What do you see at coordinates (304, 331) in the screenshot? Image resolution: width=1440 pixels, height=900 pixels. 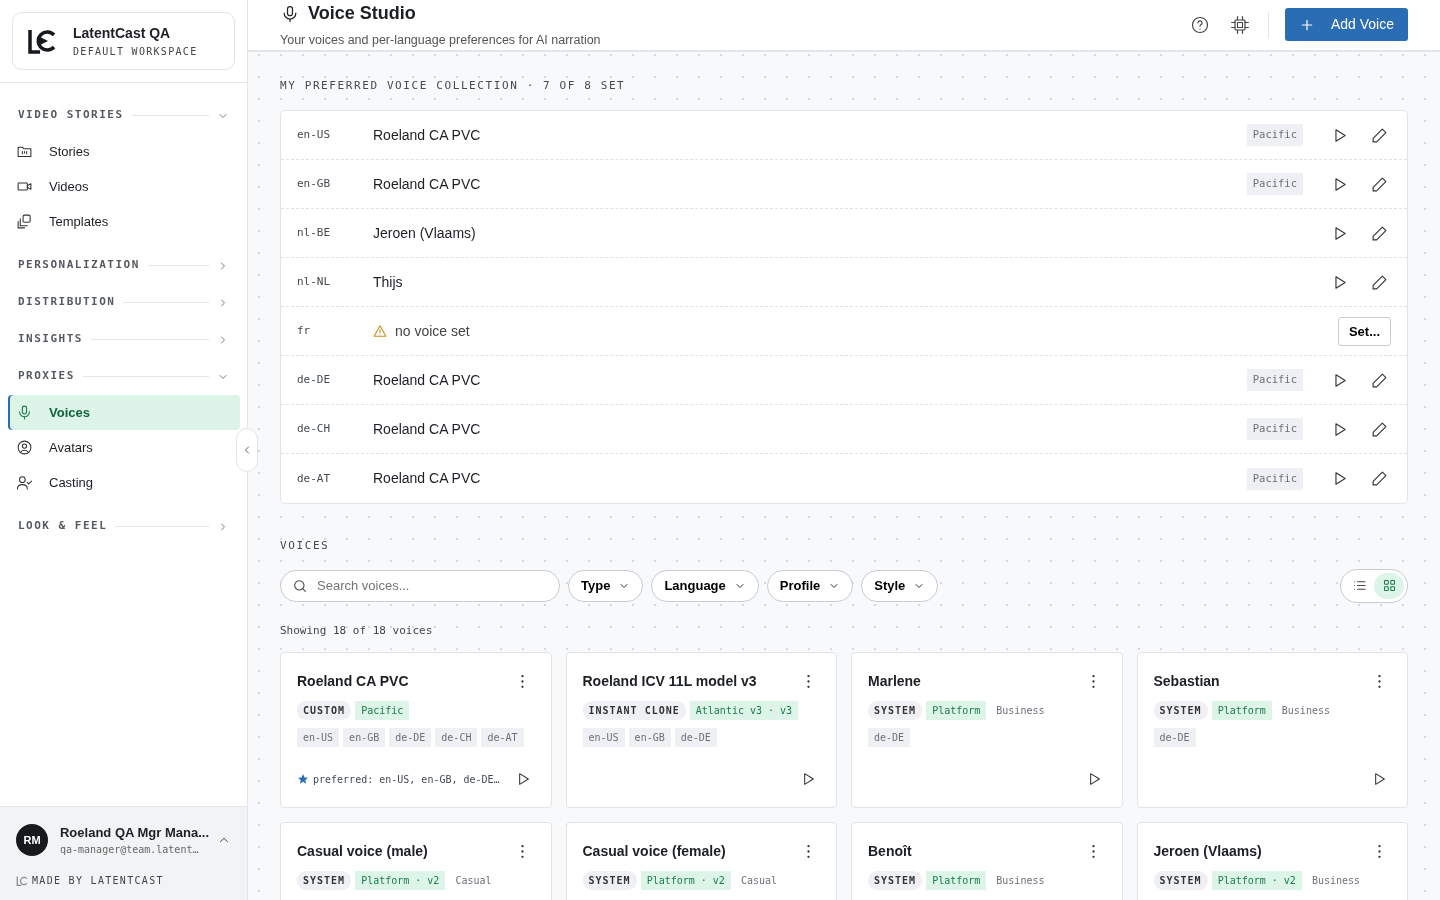 I see `language-code: fr` at bounding box center [304, 331].